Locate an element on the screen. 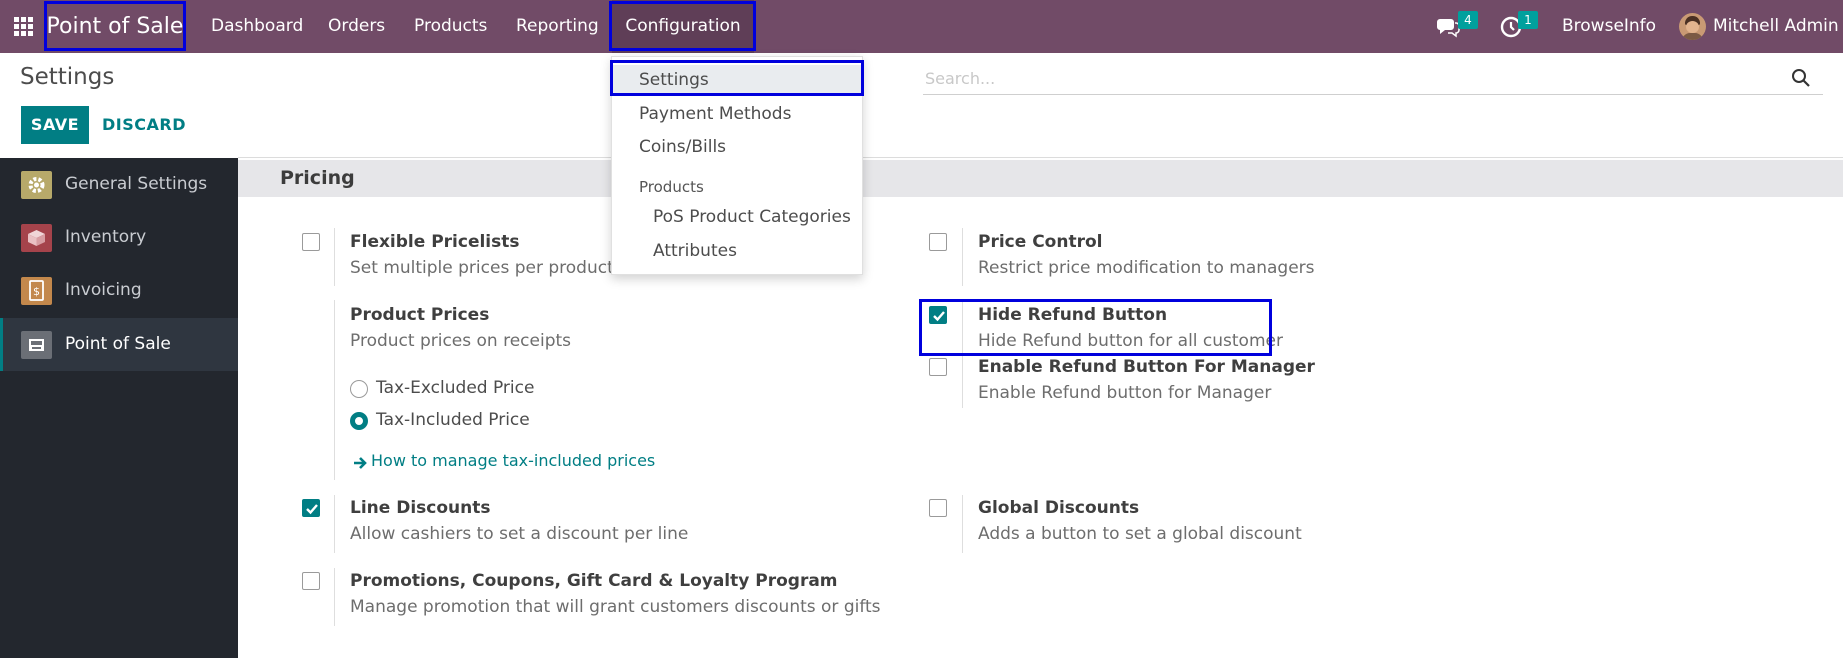 The image size is (1843, 658). save-button: SAVE is located at coordinates (55, 125).